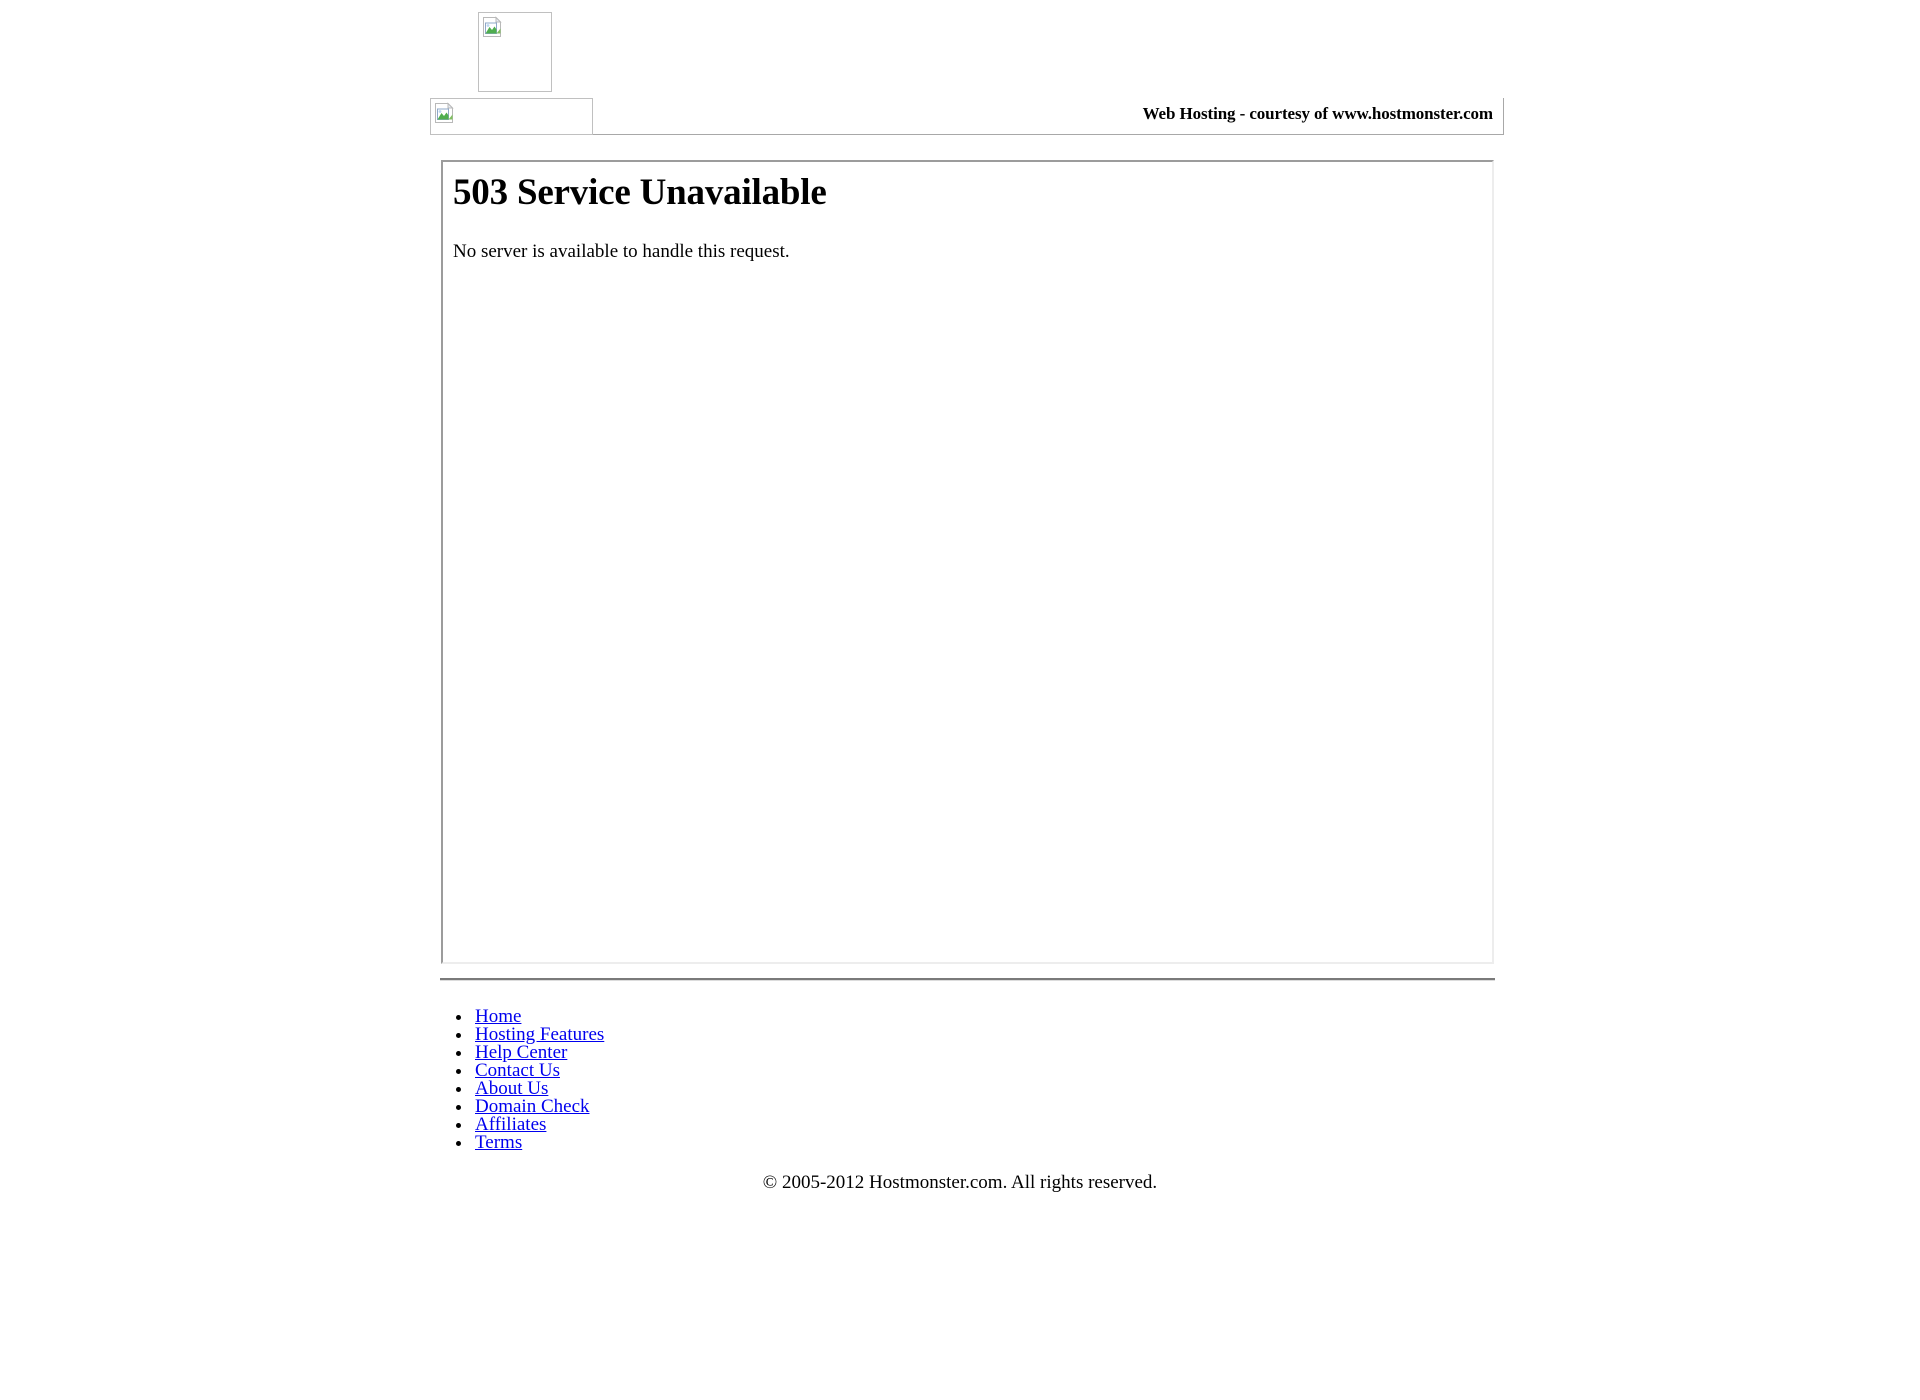  I want to click on header-banner-image, so click(511, 116).